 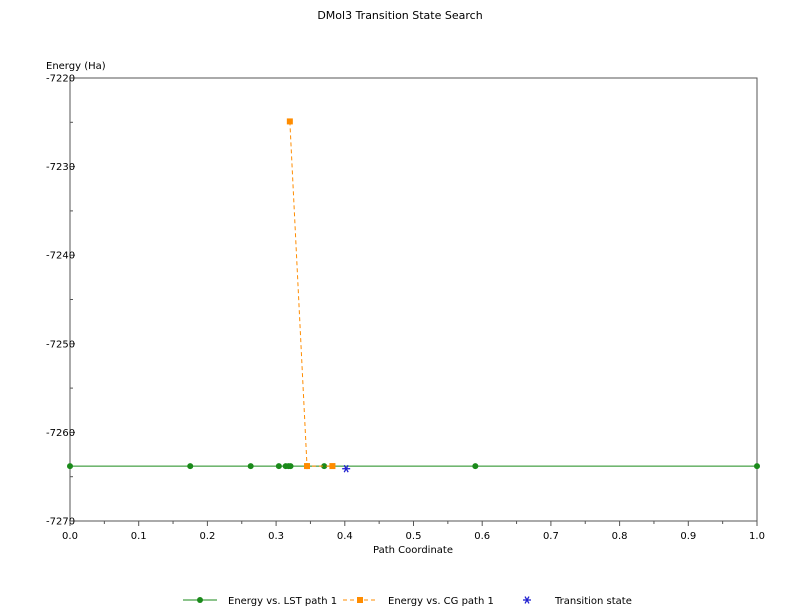 What do you see at coordinates (282, 601) in the screenshot?
I see `legend-label: Energy vs. LST path 1` at bounding box center [282, 601].